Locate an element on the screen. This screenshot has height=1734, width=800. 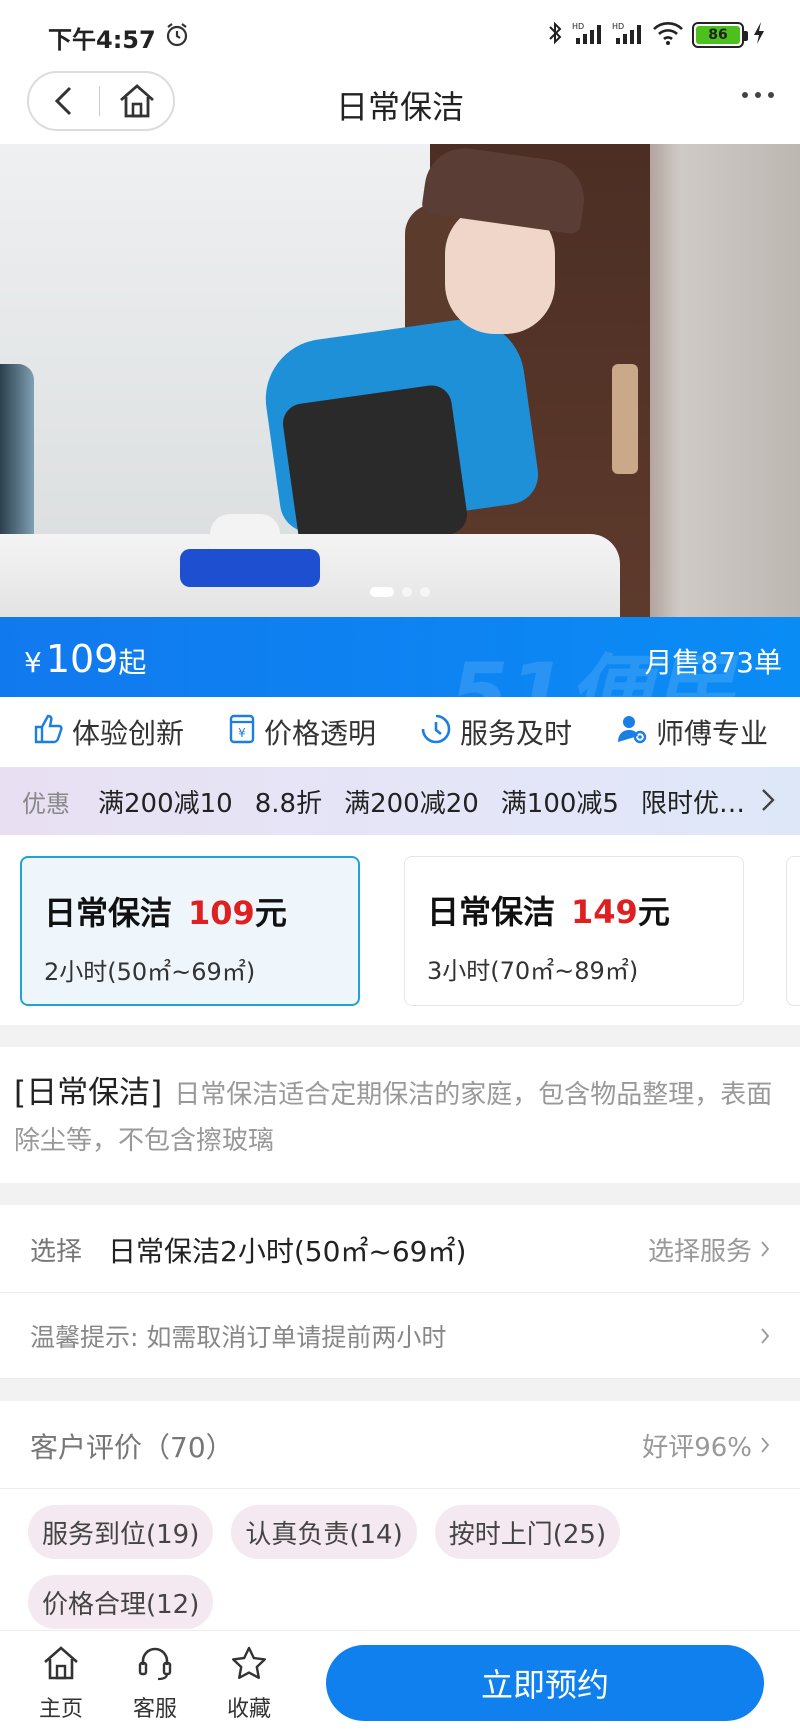
feature-label: 体验创新 is located at coordinates (127, 733).